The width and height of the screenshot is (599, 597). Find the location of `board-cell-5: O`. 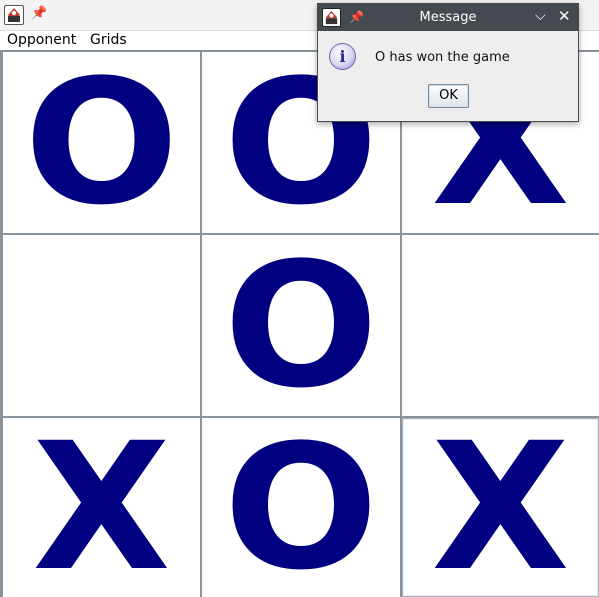

board-cell-5: O is located at coordinates (301, 325).